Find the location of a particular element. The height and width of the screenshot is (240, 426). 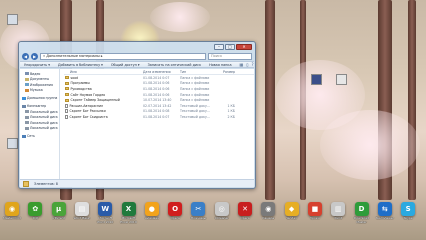

app-icon: ✂ is located at coordinates (198, 209).